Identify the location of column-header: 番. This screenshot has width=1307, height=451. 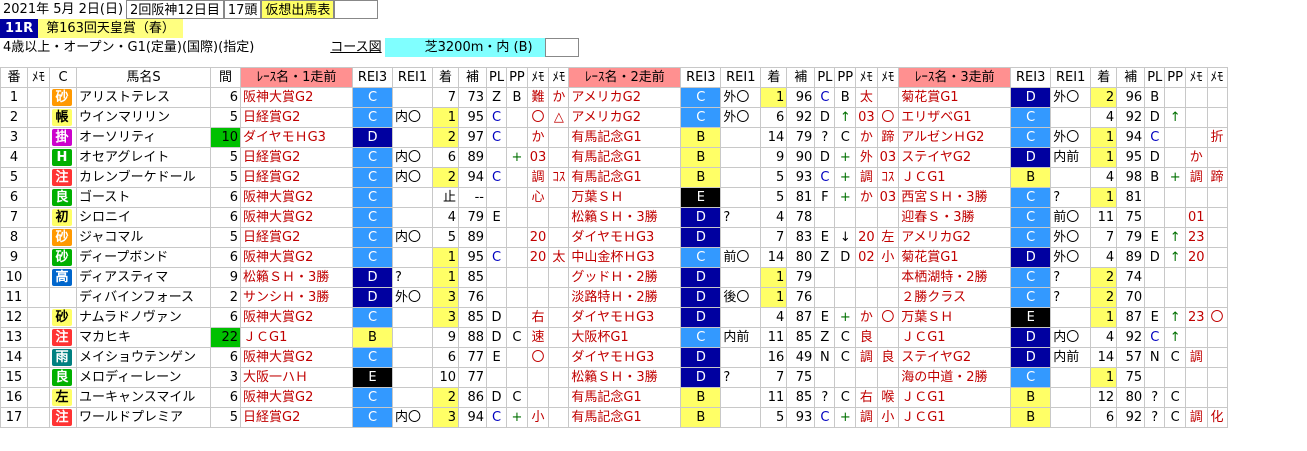
(14, 77).